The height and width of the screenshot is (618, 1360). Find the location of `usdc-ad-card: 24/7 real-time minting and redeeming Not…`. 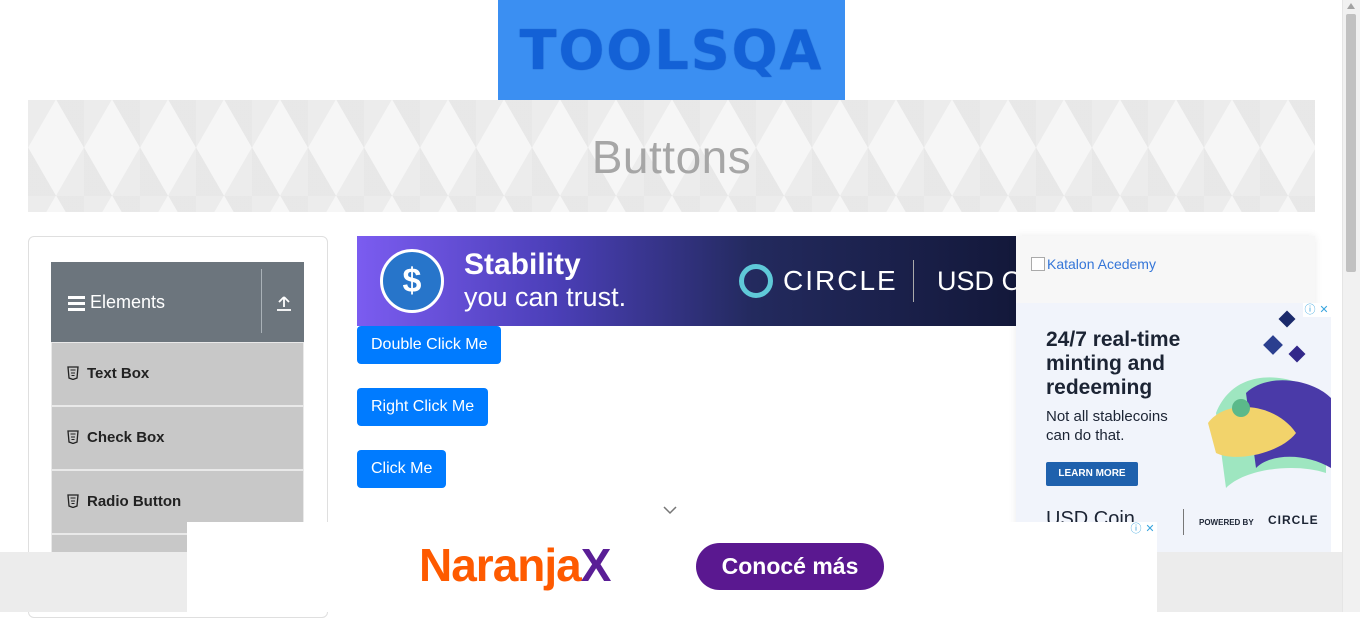

usdc-ad-card: 24/7 real-time minting and redeeming Not… is located at coordinates (1173, 427).